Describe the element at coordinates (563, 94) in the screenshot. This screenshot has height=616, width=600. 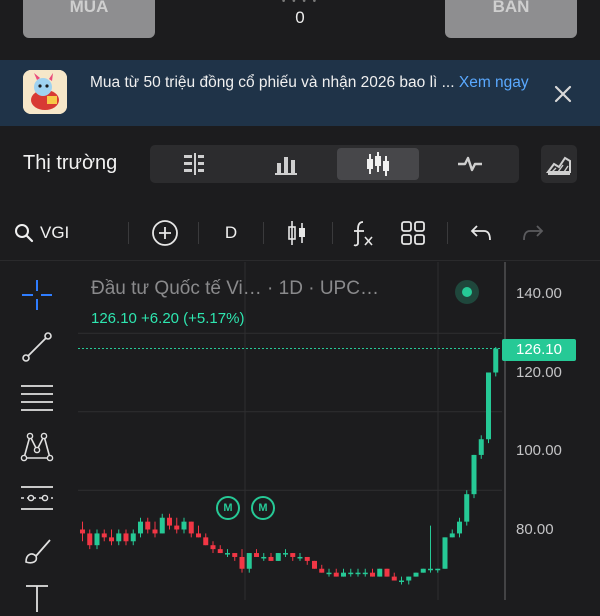
I see `close-icon` at that location.